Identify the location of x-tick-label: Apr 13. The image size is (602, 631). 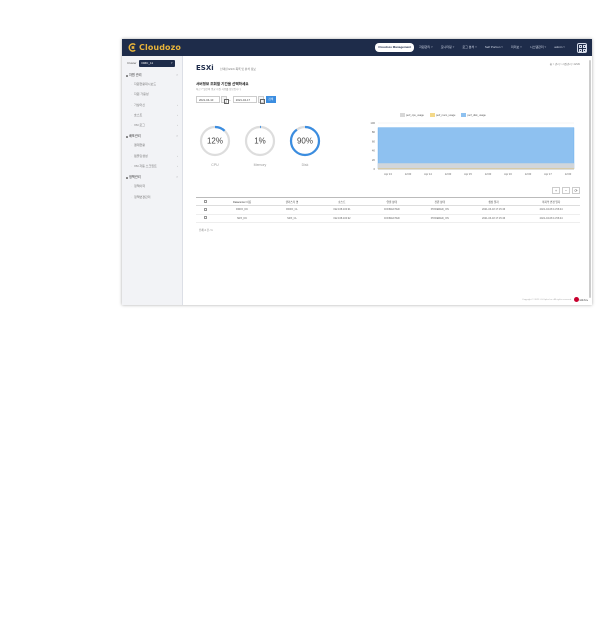
(388, 174).